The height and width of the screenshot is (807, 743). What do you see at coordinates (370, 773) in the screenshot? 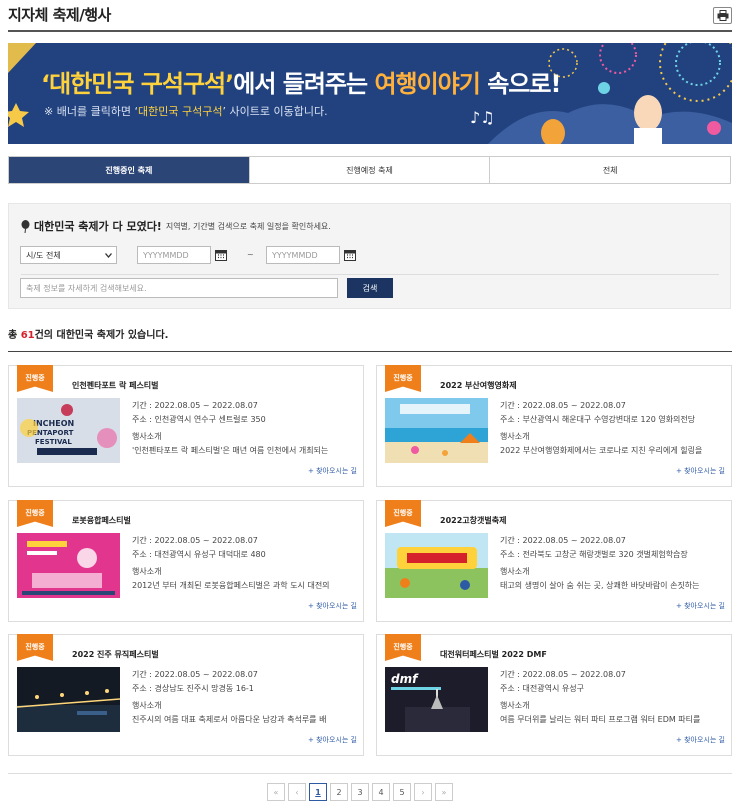
I see `pagination-divider` at bounding box center [370, 773].